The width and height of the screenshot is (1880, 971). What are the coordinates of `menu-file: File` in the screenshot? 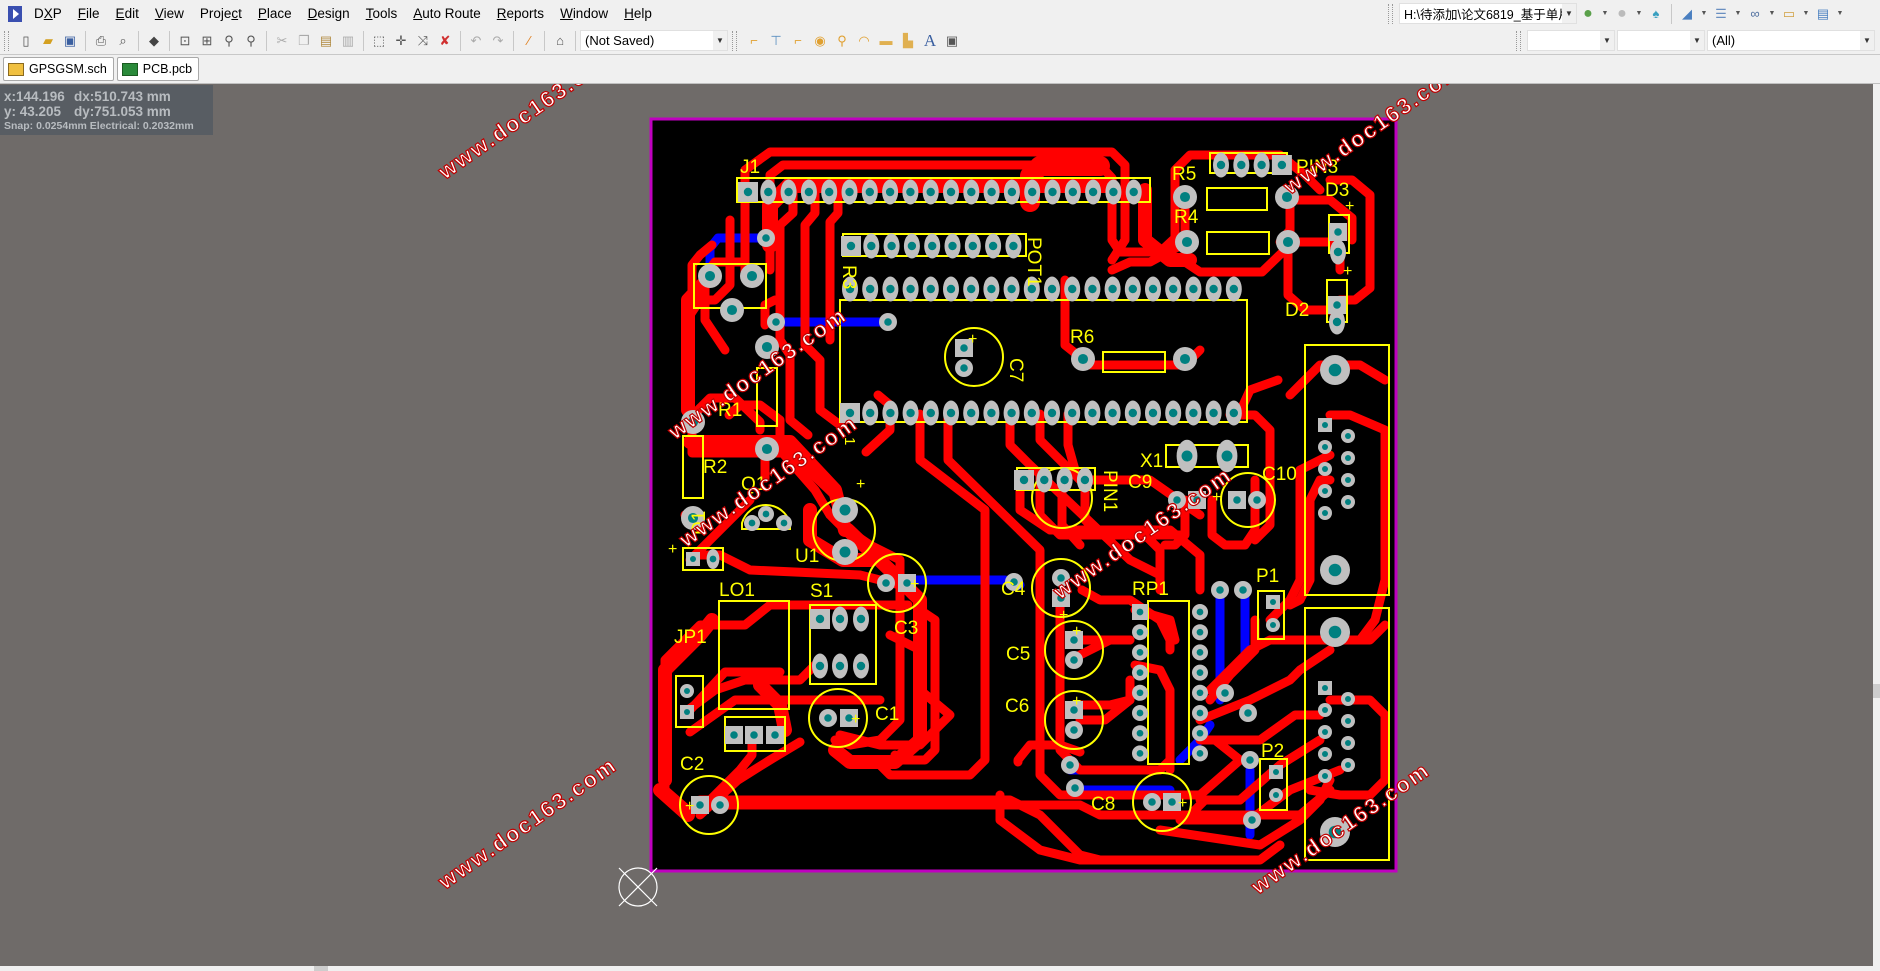 It's located at (89, 13).